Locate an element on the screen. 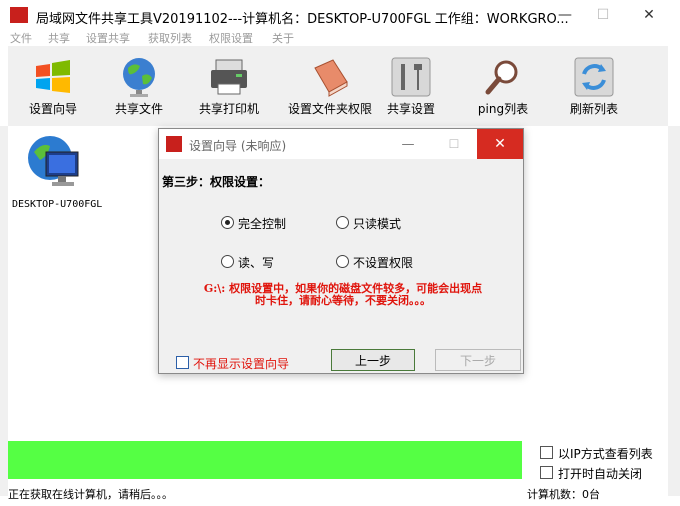 The image size is (680, 506). next-button: 下一步 is located at coordinates (478, 360).